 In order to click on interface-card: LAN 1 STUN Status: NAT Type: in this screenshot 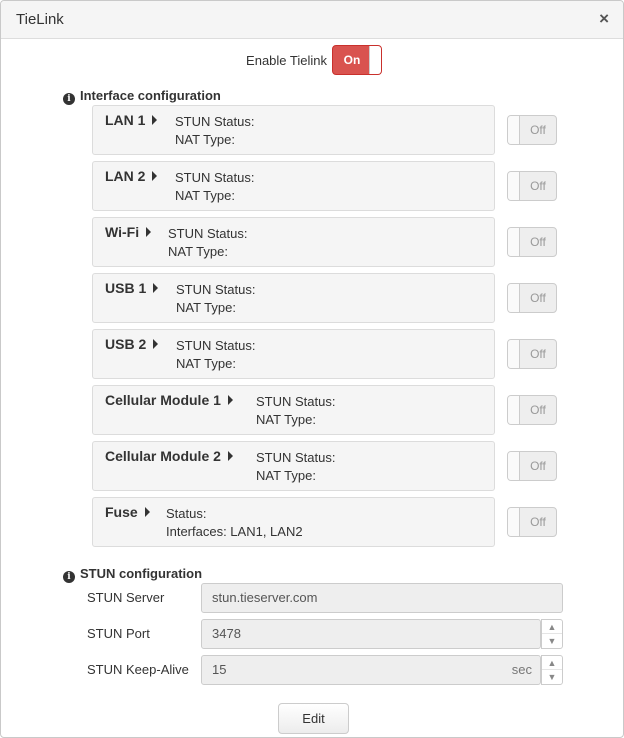, I will do `click(293, 130)`.